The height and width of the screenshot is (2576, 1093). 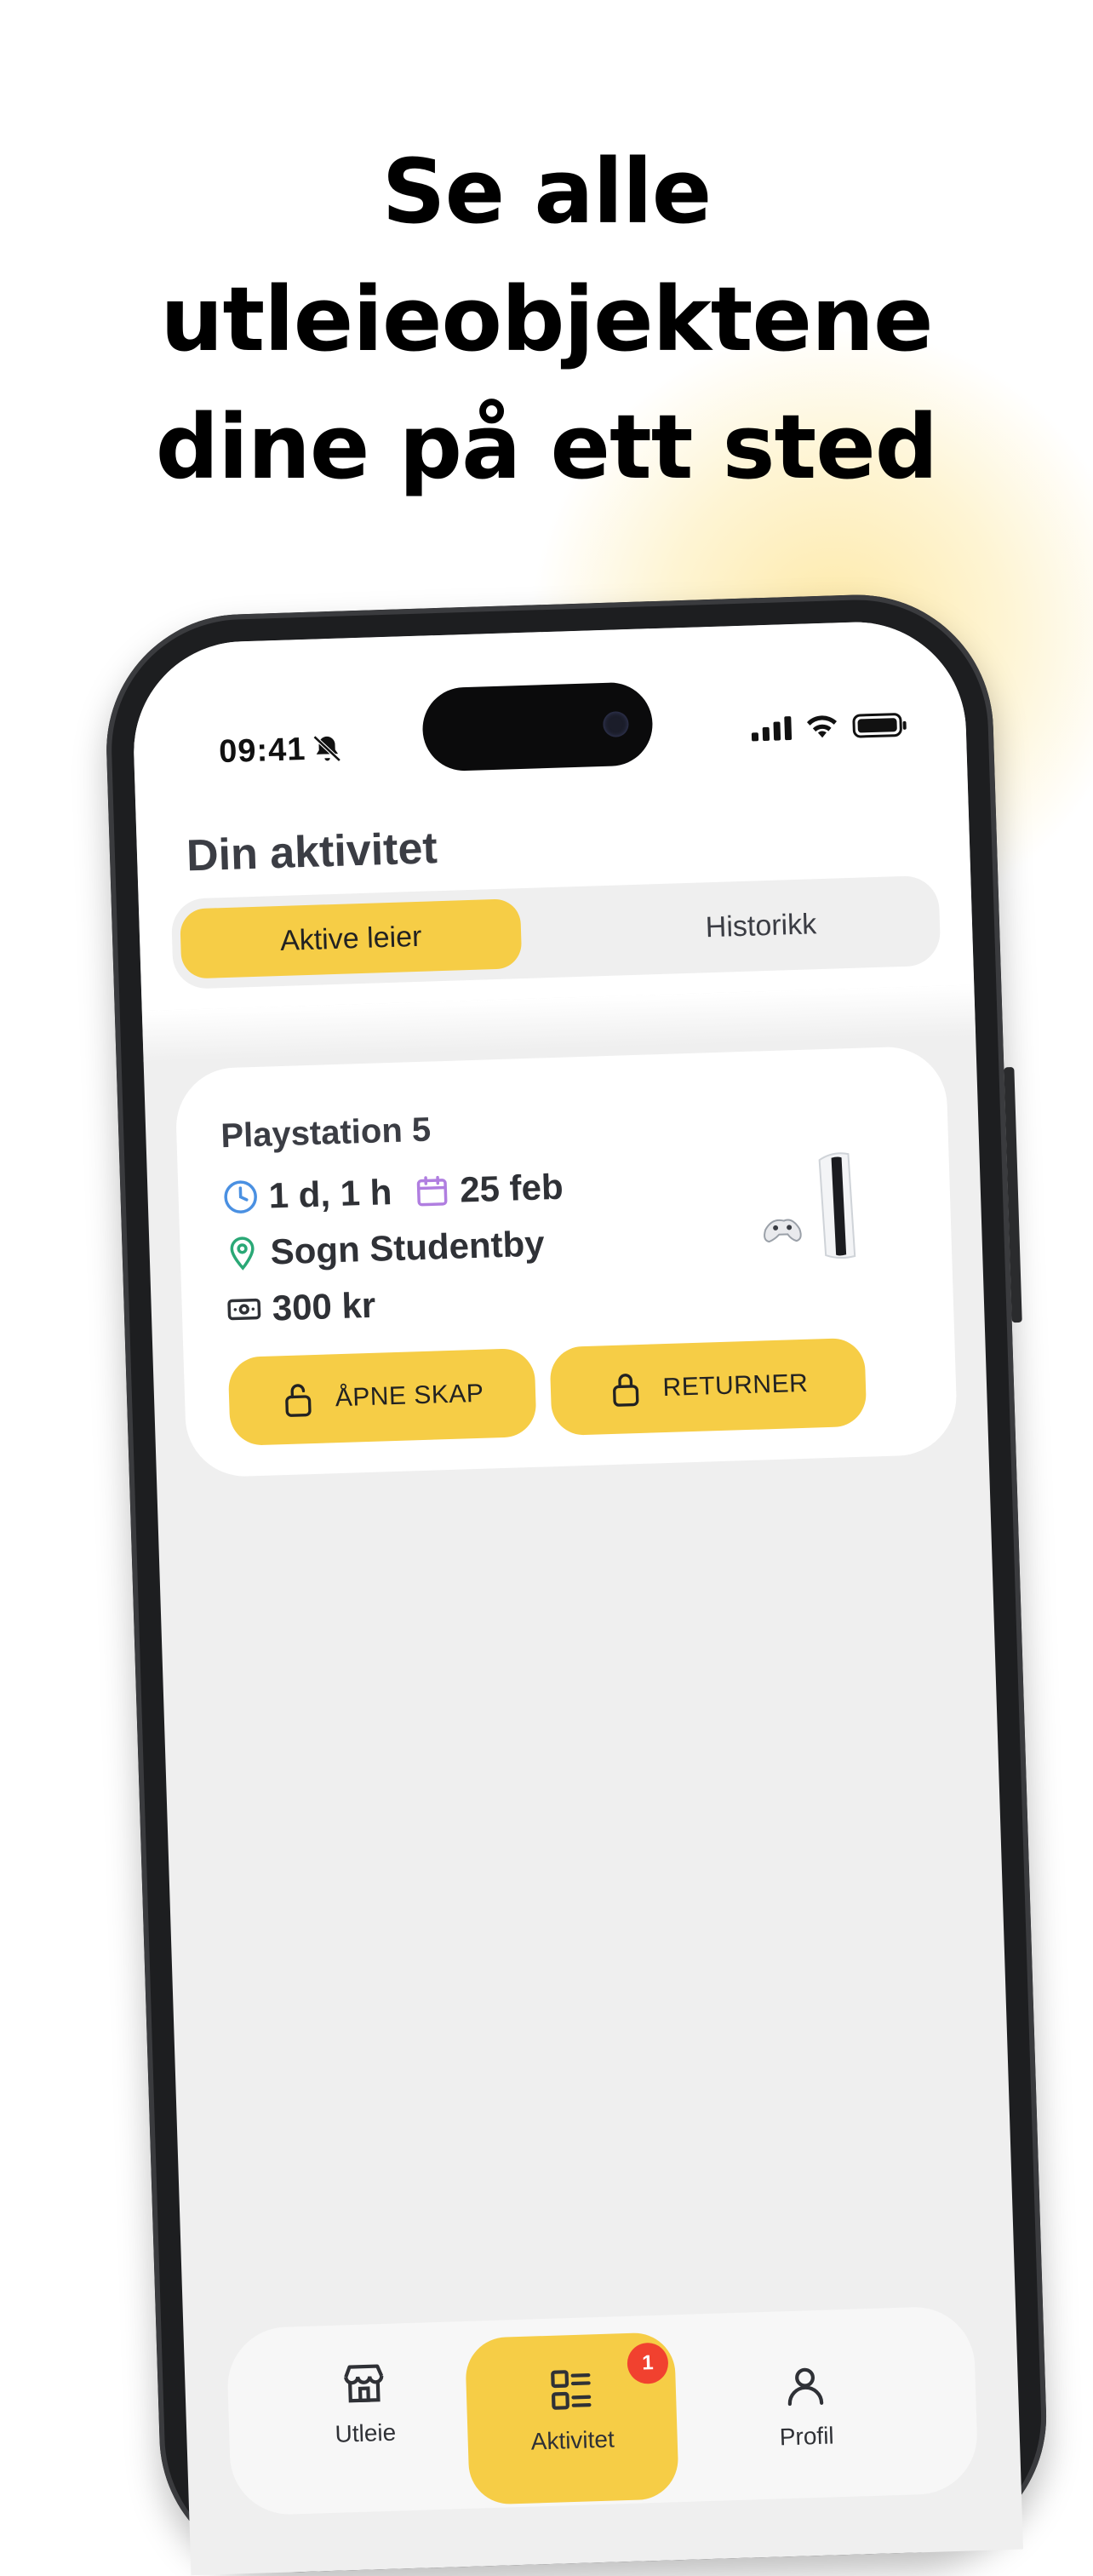 I want to click on rental-date: 25 feb, so click(x=512, y=1189).